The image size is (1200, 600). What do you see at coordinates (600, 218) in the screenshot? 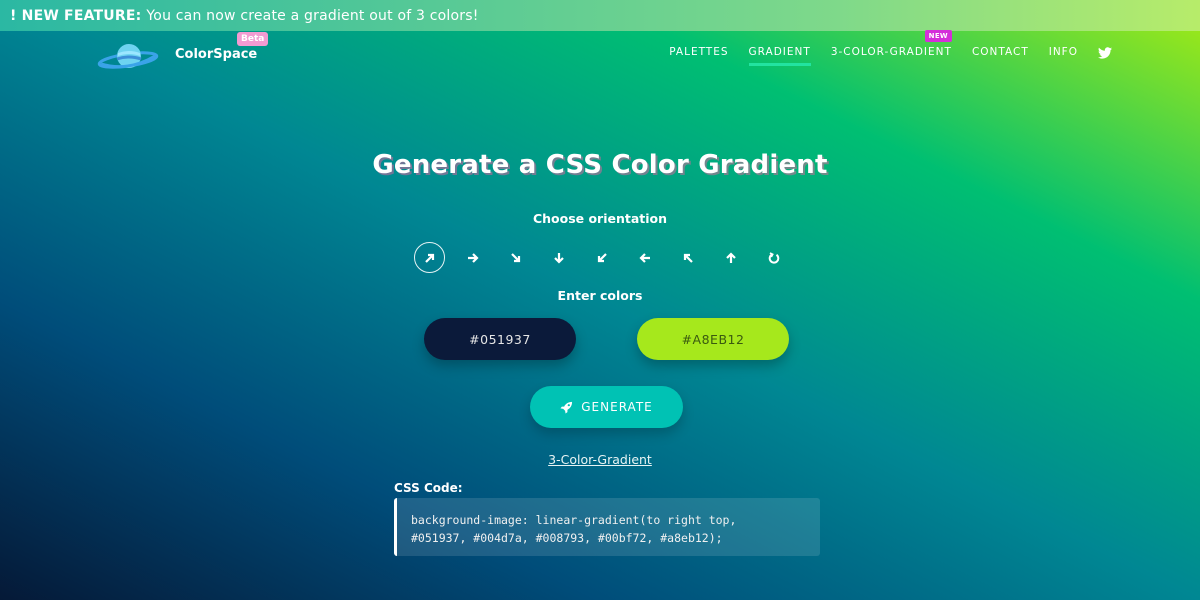
I see `orientation-label: Choose orientation` at bounding box center [600, 218].